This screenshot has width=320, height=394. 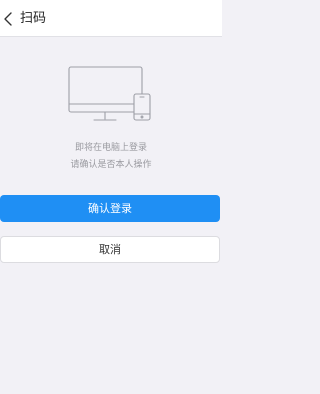 What do you see at coordinates (110, 208) in the screenshot?
I see `confirm-login-button: 确认登录` at bounding box center [110, 208].